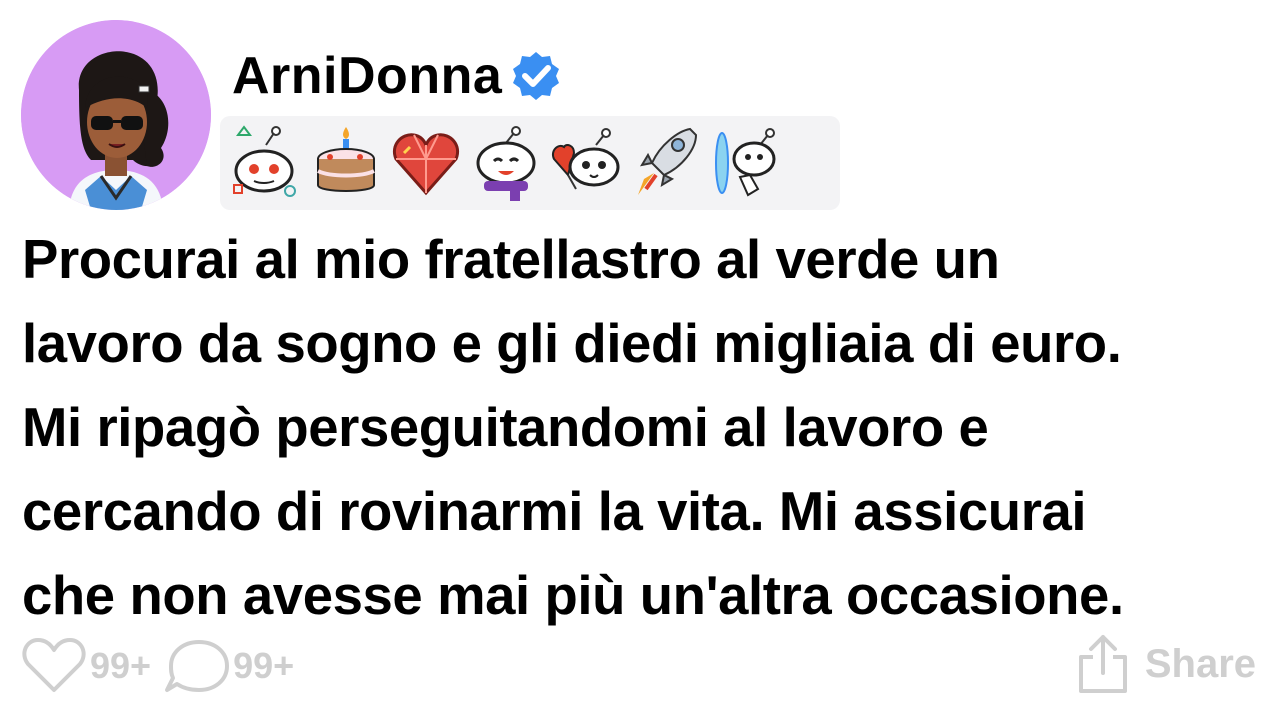 This screenshot has height=720, width=1280. Describe the element at coordinates (511, 259) in the screenshot. I see `post-body-line: Procurai al mio fratellastro al verde un` at that location.